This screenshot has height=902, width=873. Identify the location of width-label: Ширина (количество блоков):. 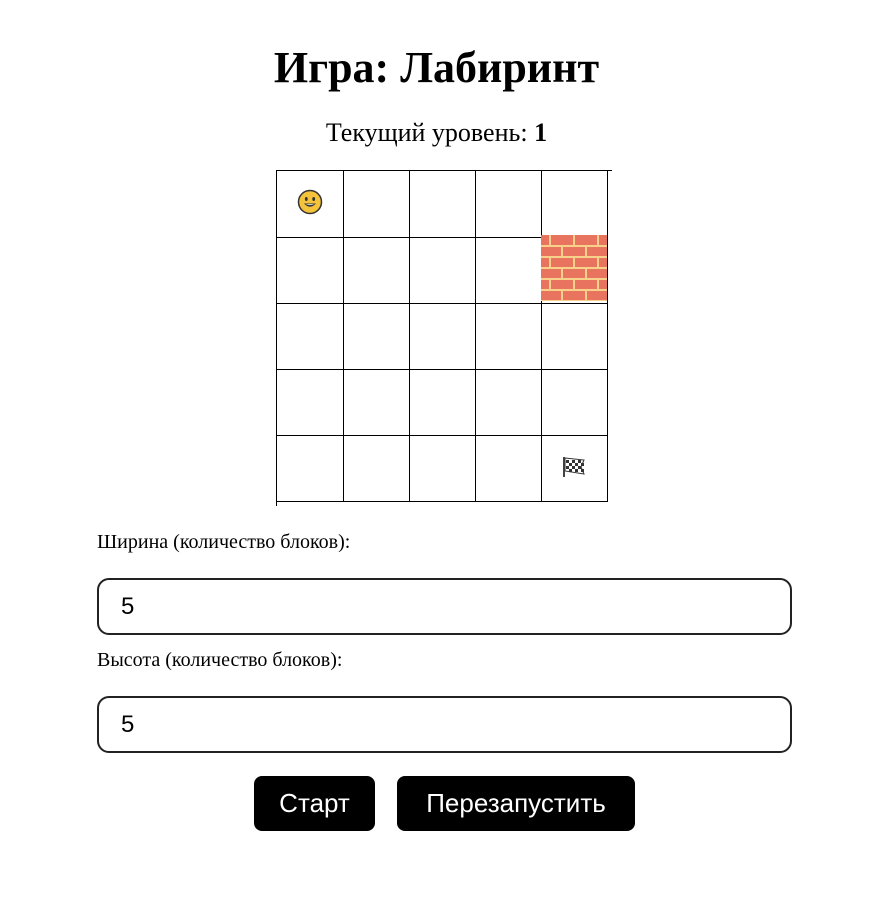
(224, 542).